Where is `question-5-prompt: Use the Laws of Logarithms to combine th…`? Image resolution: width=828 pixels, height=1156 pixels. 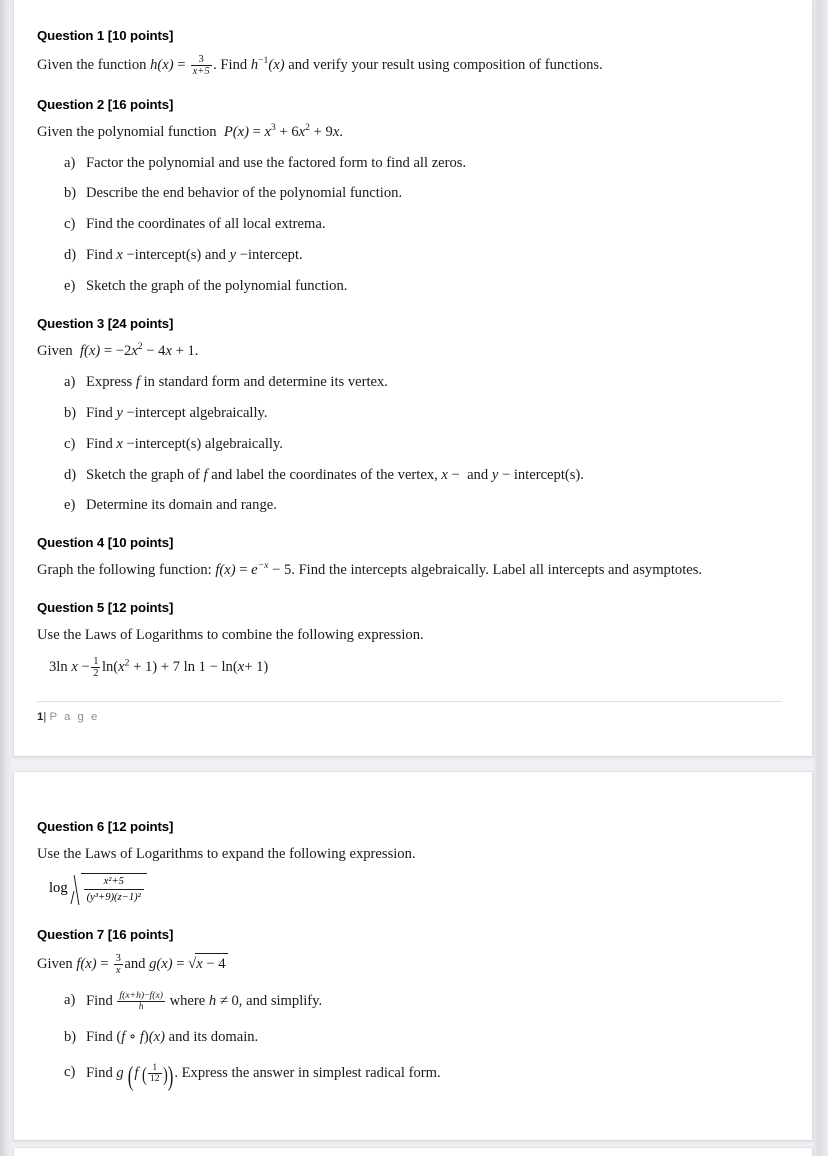
question-5-prompt: Use the Laws of Logarithms to combine th… is located at coordinates (230, 634).